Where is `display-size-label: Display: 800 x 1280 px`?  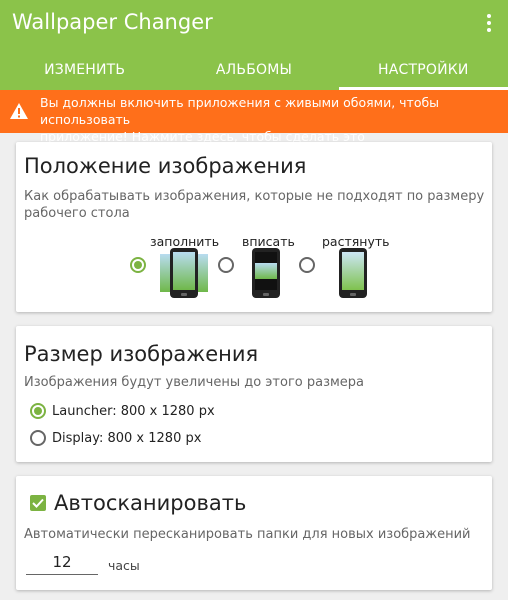 display-size-label: Display: 800 x 1280 px is located at coordinates (126, 438).